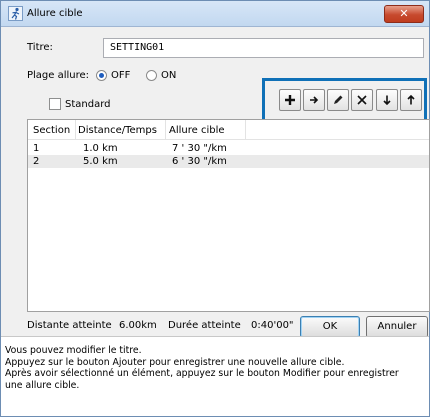 Image resolution: width=430 pixels, height=417 pixels. What do you see at coordinates (88, 104) in the screenshot?
I see `standard-label: Standard` at bounding box center [88, 104].